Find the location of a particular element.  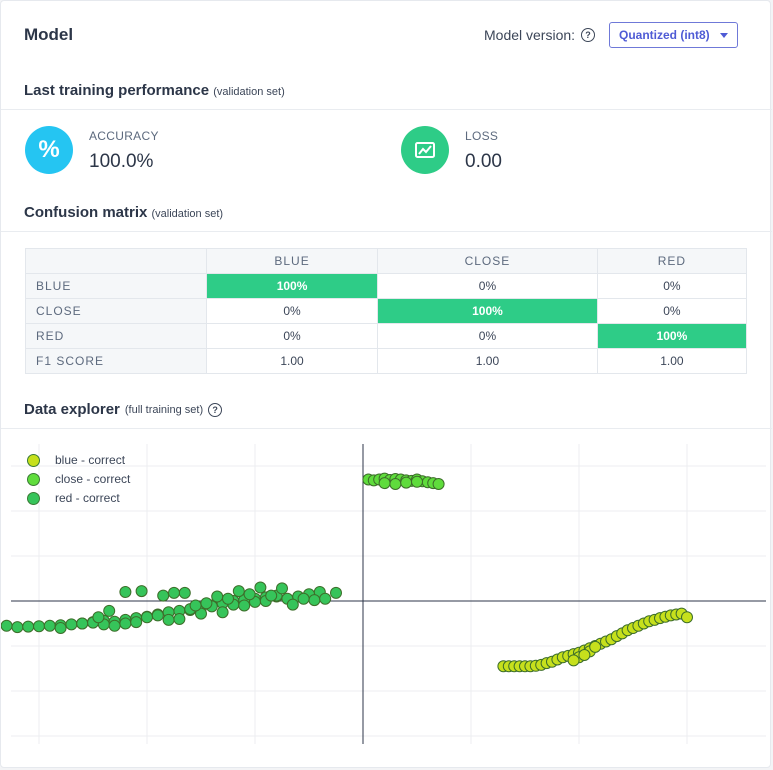

confusion-header-row: BLUE CLOSE RED is located at coordinates (386, 261).